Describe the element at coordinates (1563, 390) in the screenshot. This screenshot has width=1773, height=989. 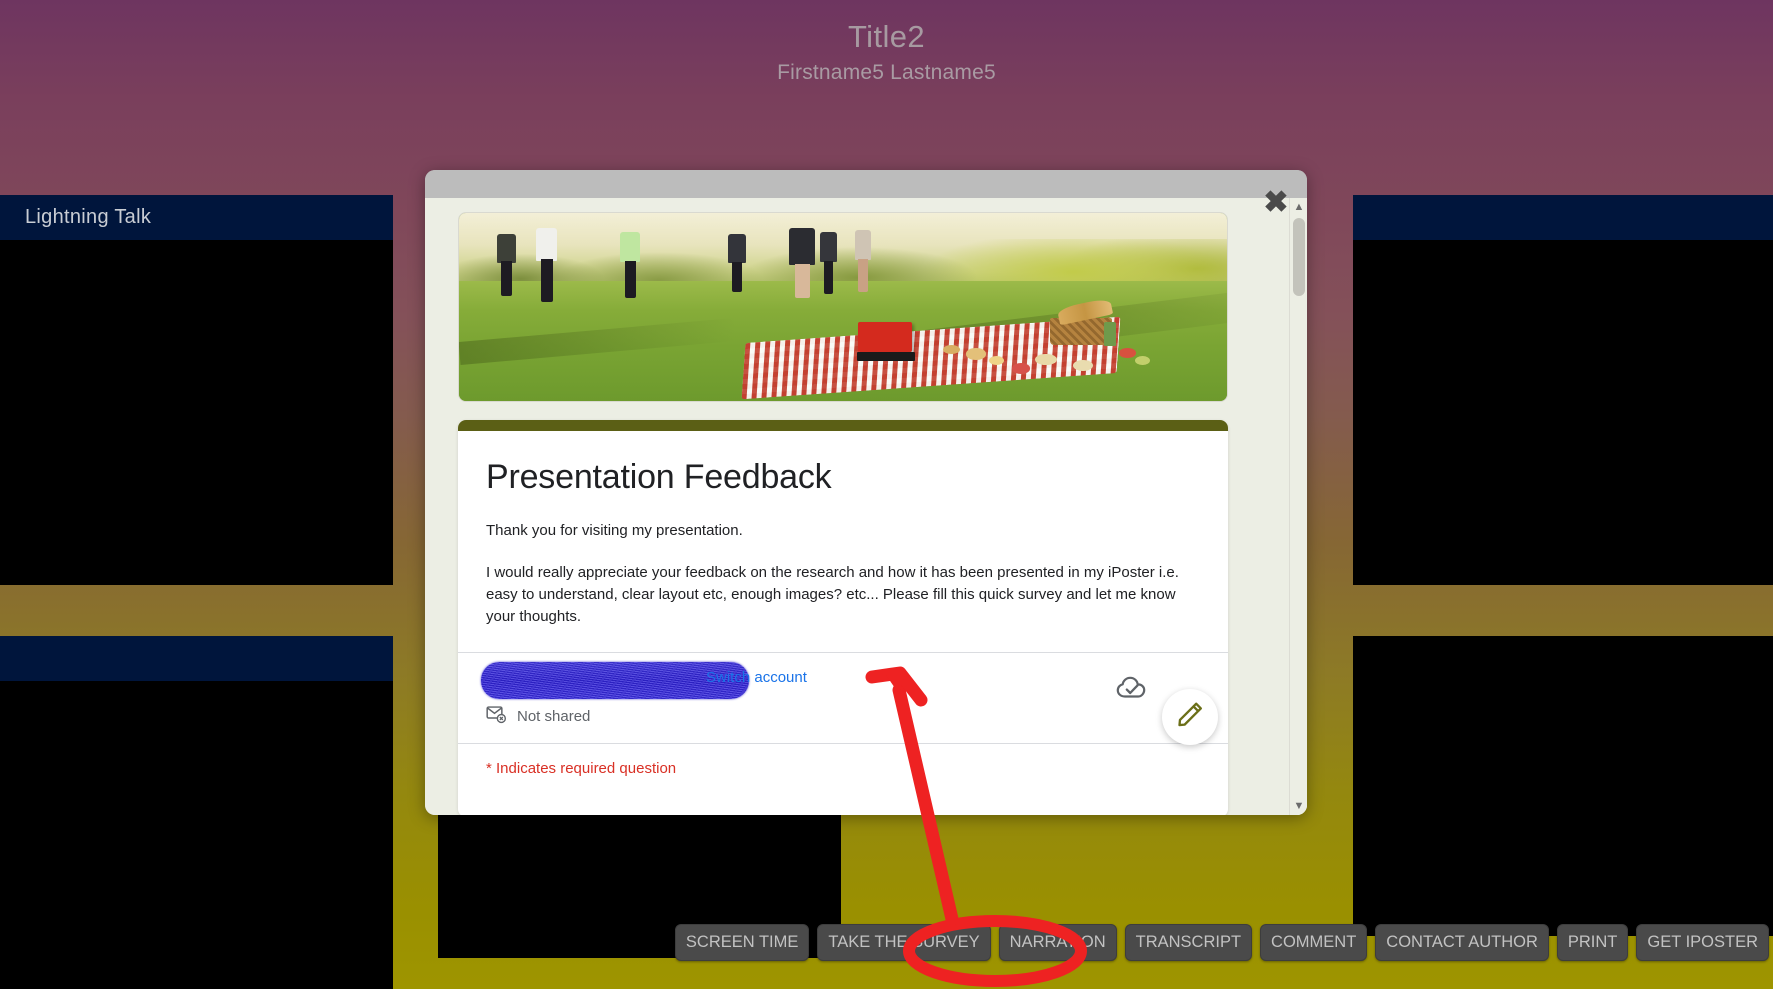
I see `poster-panel-top-right` at that location.